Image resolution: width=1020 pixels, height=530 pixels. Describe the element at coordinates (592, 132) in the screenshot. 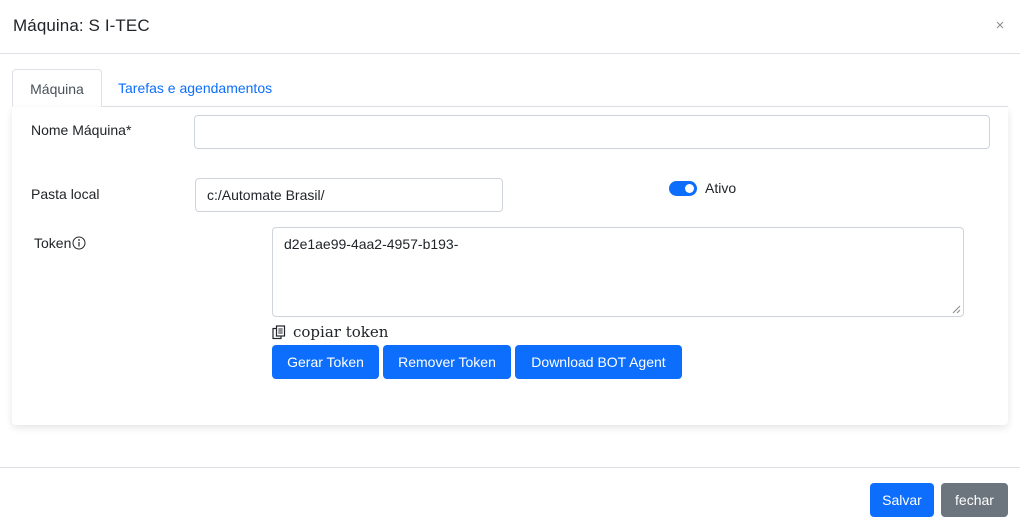

I see `name-input` at that location.